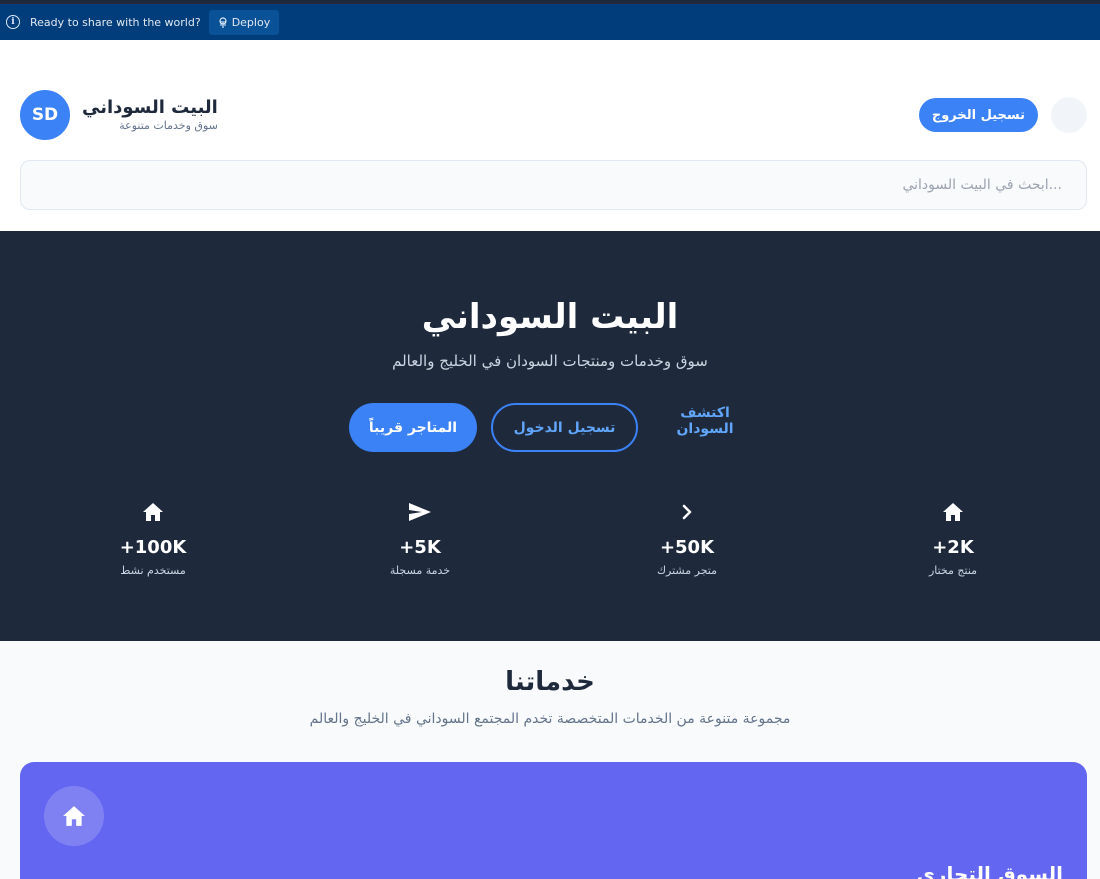 This screenshot has height=879, width=1100. I want to click on deploy-banner: i Ready to share with the world? Deploy, so click(550, 22).